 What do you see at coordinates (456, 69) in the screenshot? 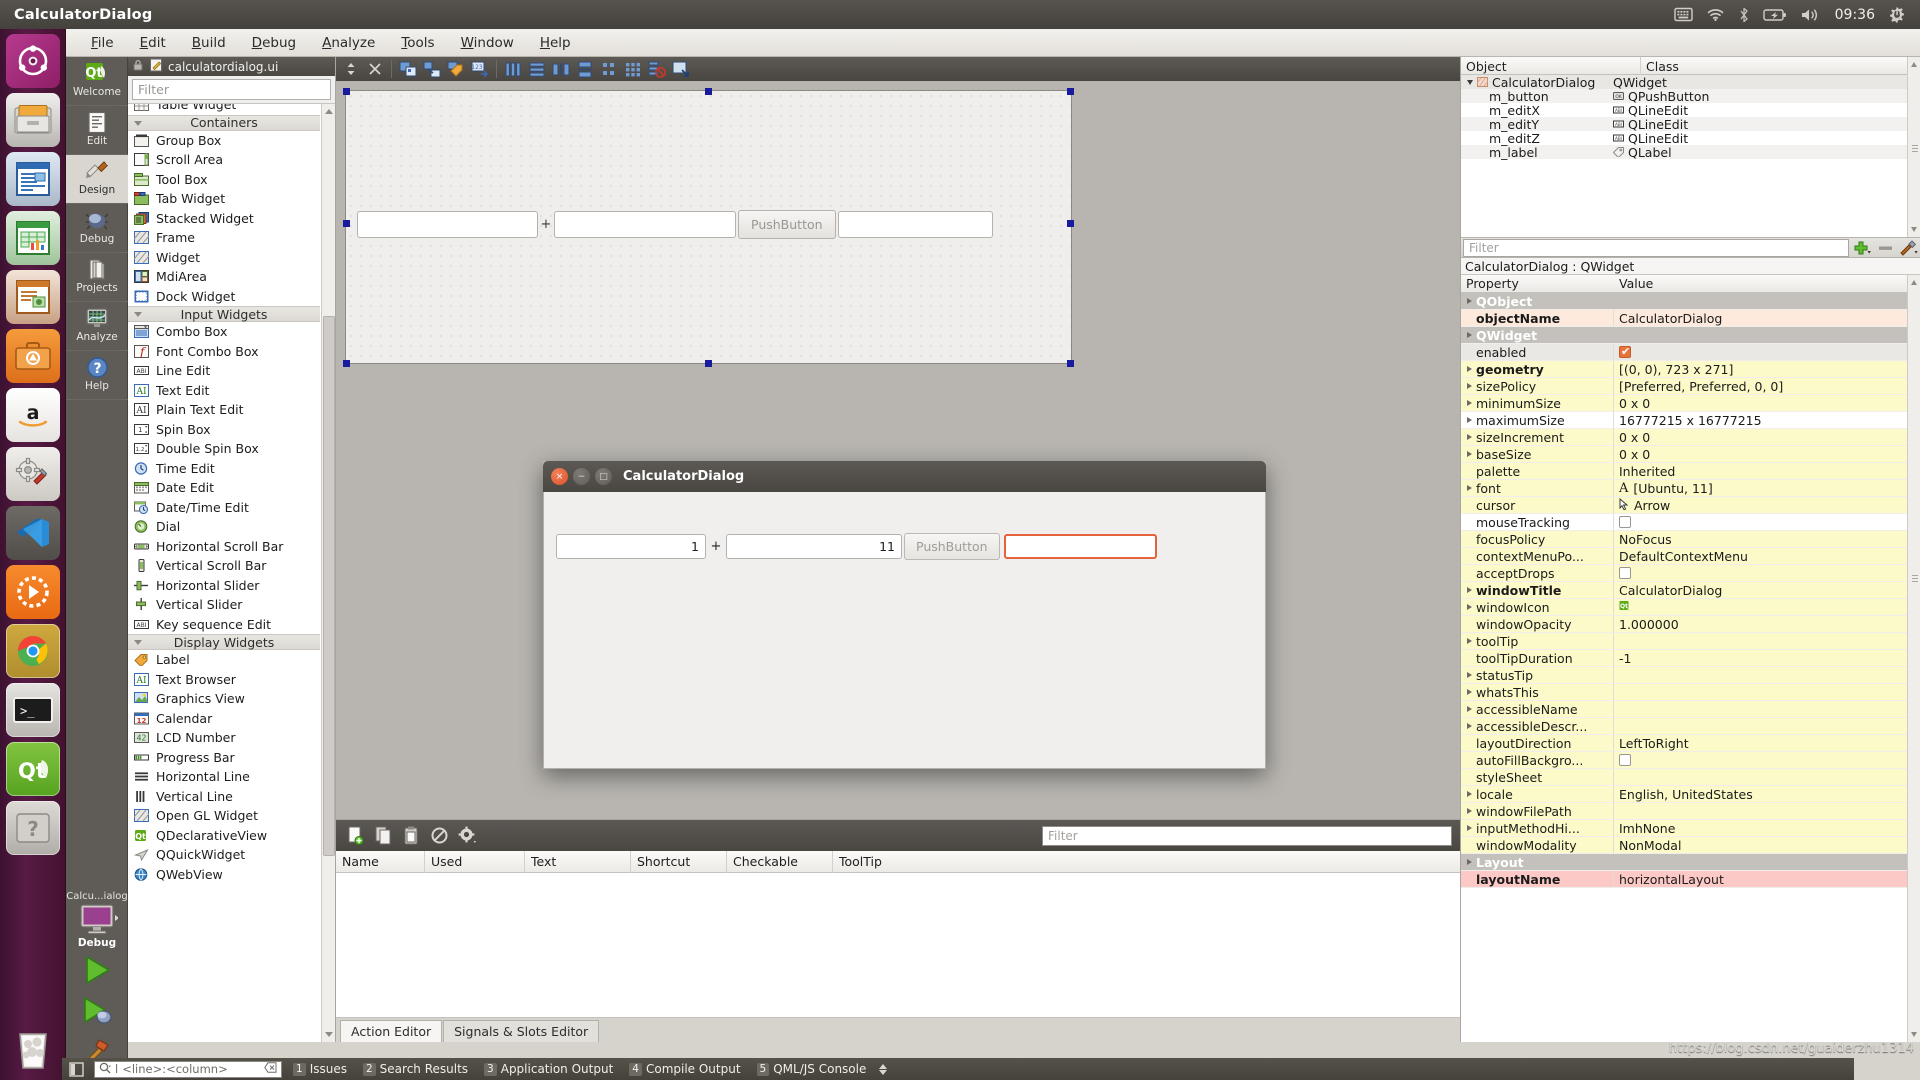
I see `edit-buddies-icon` at bounding box center [456, 69].